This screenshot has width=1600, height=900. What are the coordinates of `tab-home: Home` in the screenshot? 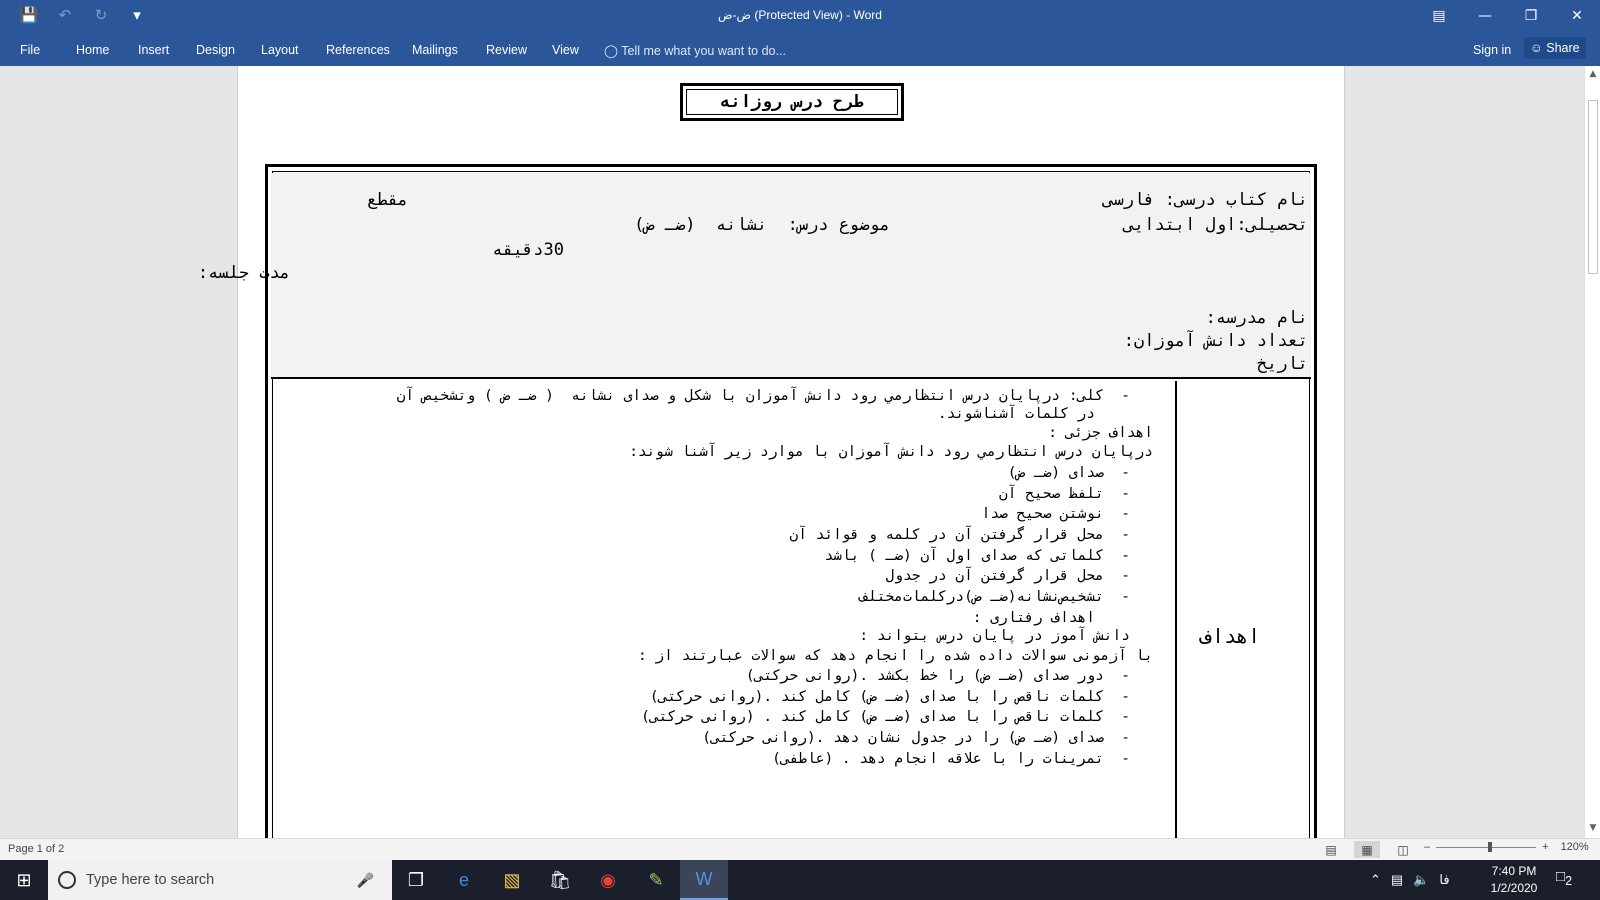 It's located at (92, 50).